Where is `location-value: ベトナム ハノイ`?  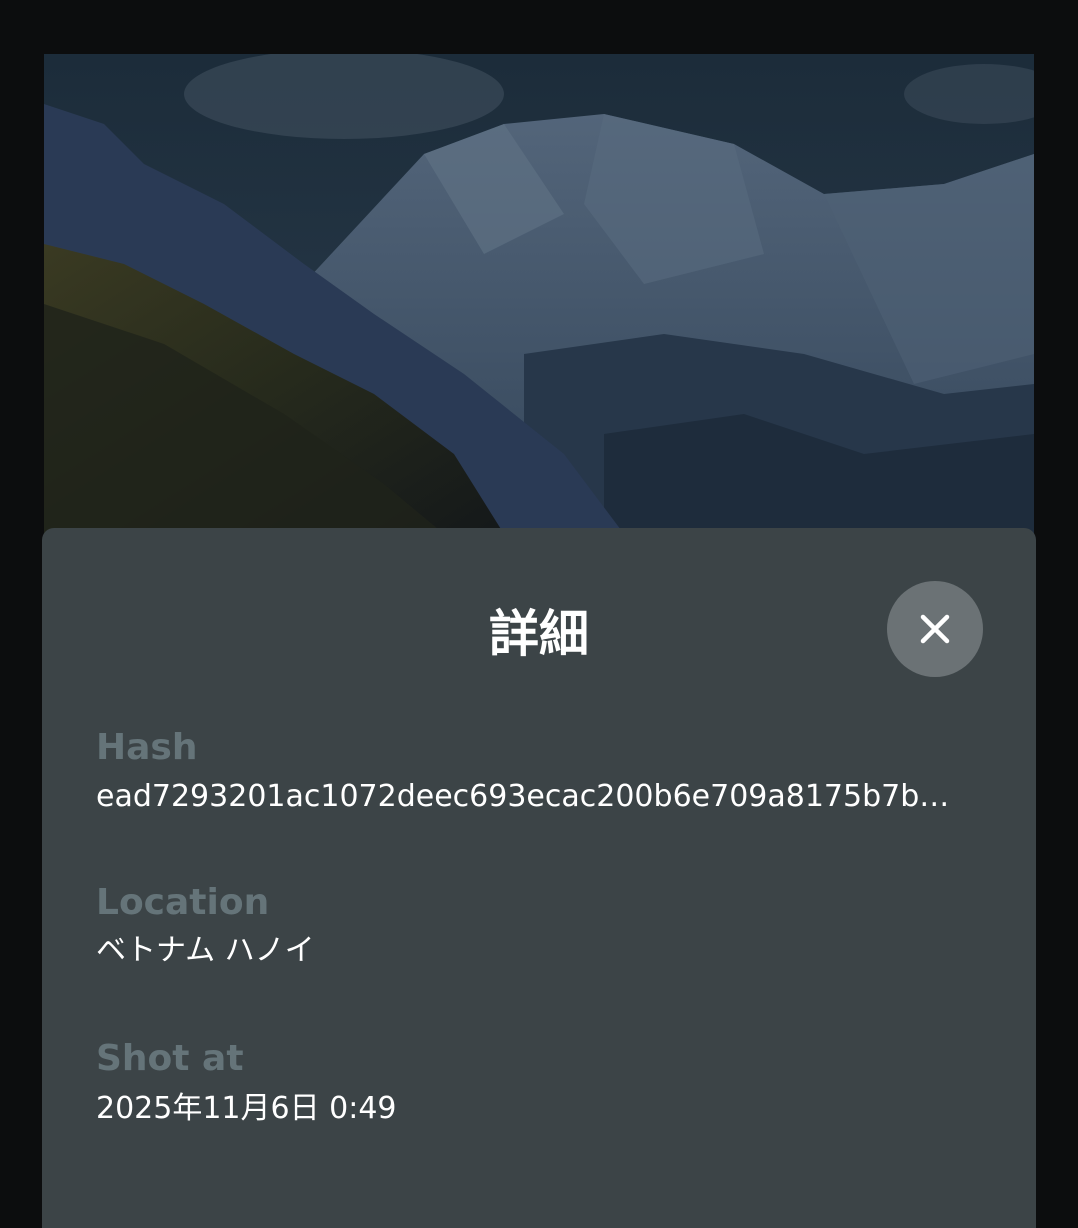 location-value: ベトナム ハノイ is located at coordinates (205, 950).